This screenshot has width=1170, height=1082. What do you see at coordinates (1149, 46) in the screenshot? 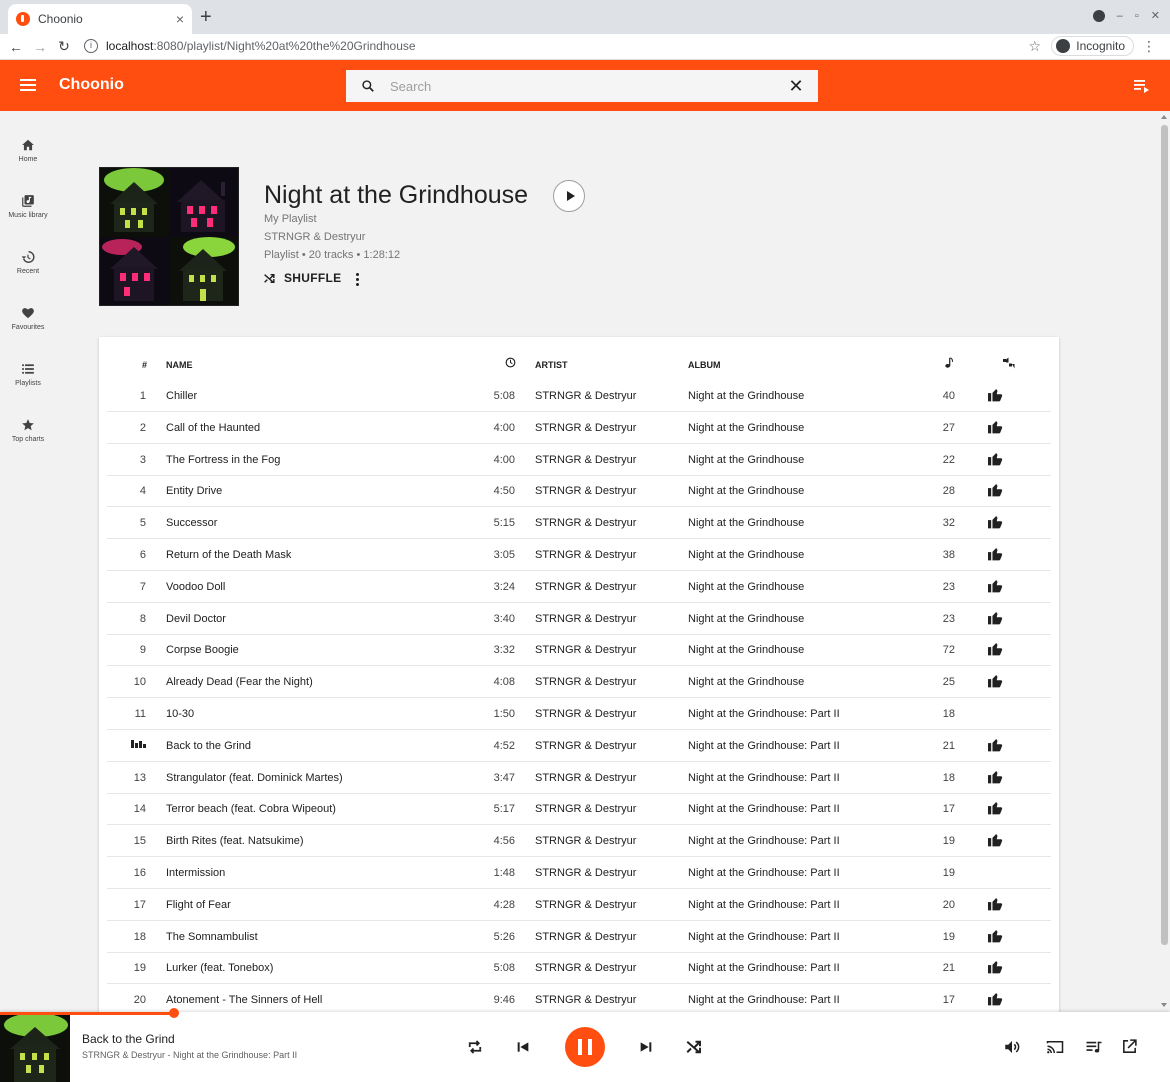
I see `browser-menu-button: ⋮` at bounding box center [1149, 46].